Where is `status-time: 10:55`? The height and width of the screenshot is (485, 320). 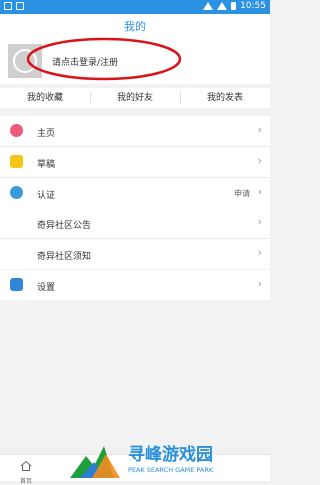 status-time: 10:55 is located at coordinates (253, 6).